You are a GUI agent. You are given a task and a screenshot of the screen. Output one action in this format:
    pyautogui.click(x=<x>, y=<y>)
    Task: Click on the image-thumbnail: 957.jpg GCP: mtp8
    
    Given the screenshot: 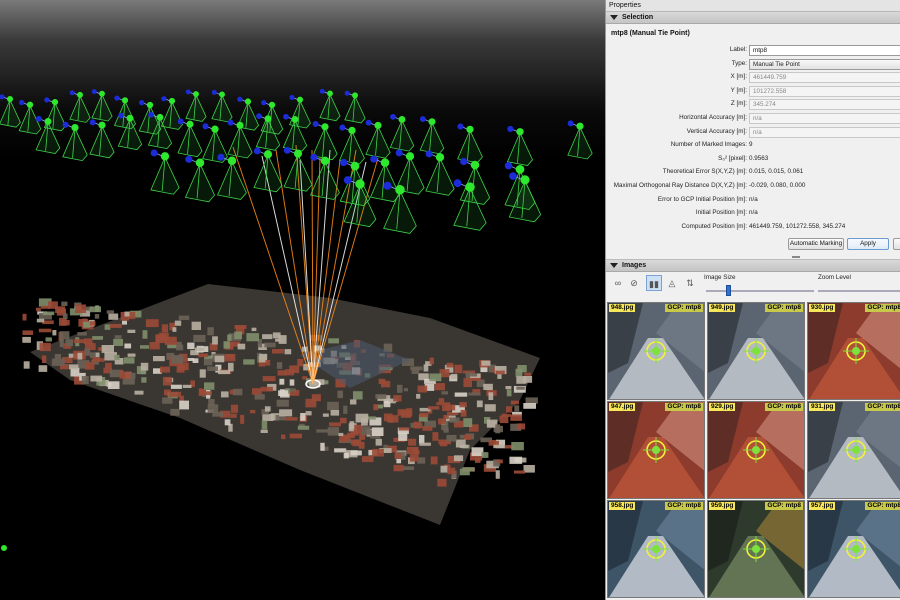 What is the action you would take?
    pyautogui.click(x=853, y=549)
    